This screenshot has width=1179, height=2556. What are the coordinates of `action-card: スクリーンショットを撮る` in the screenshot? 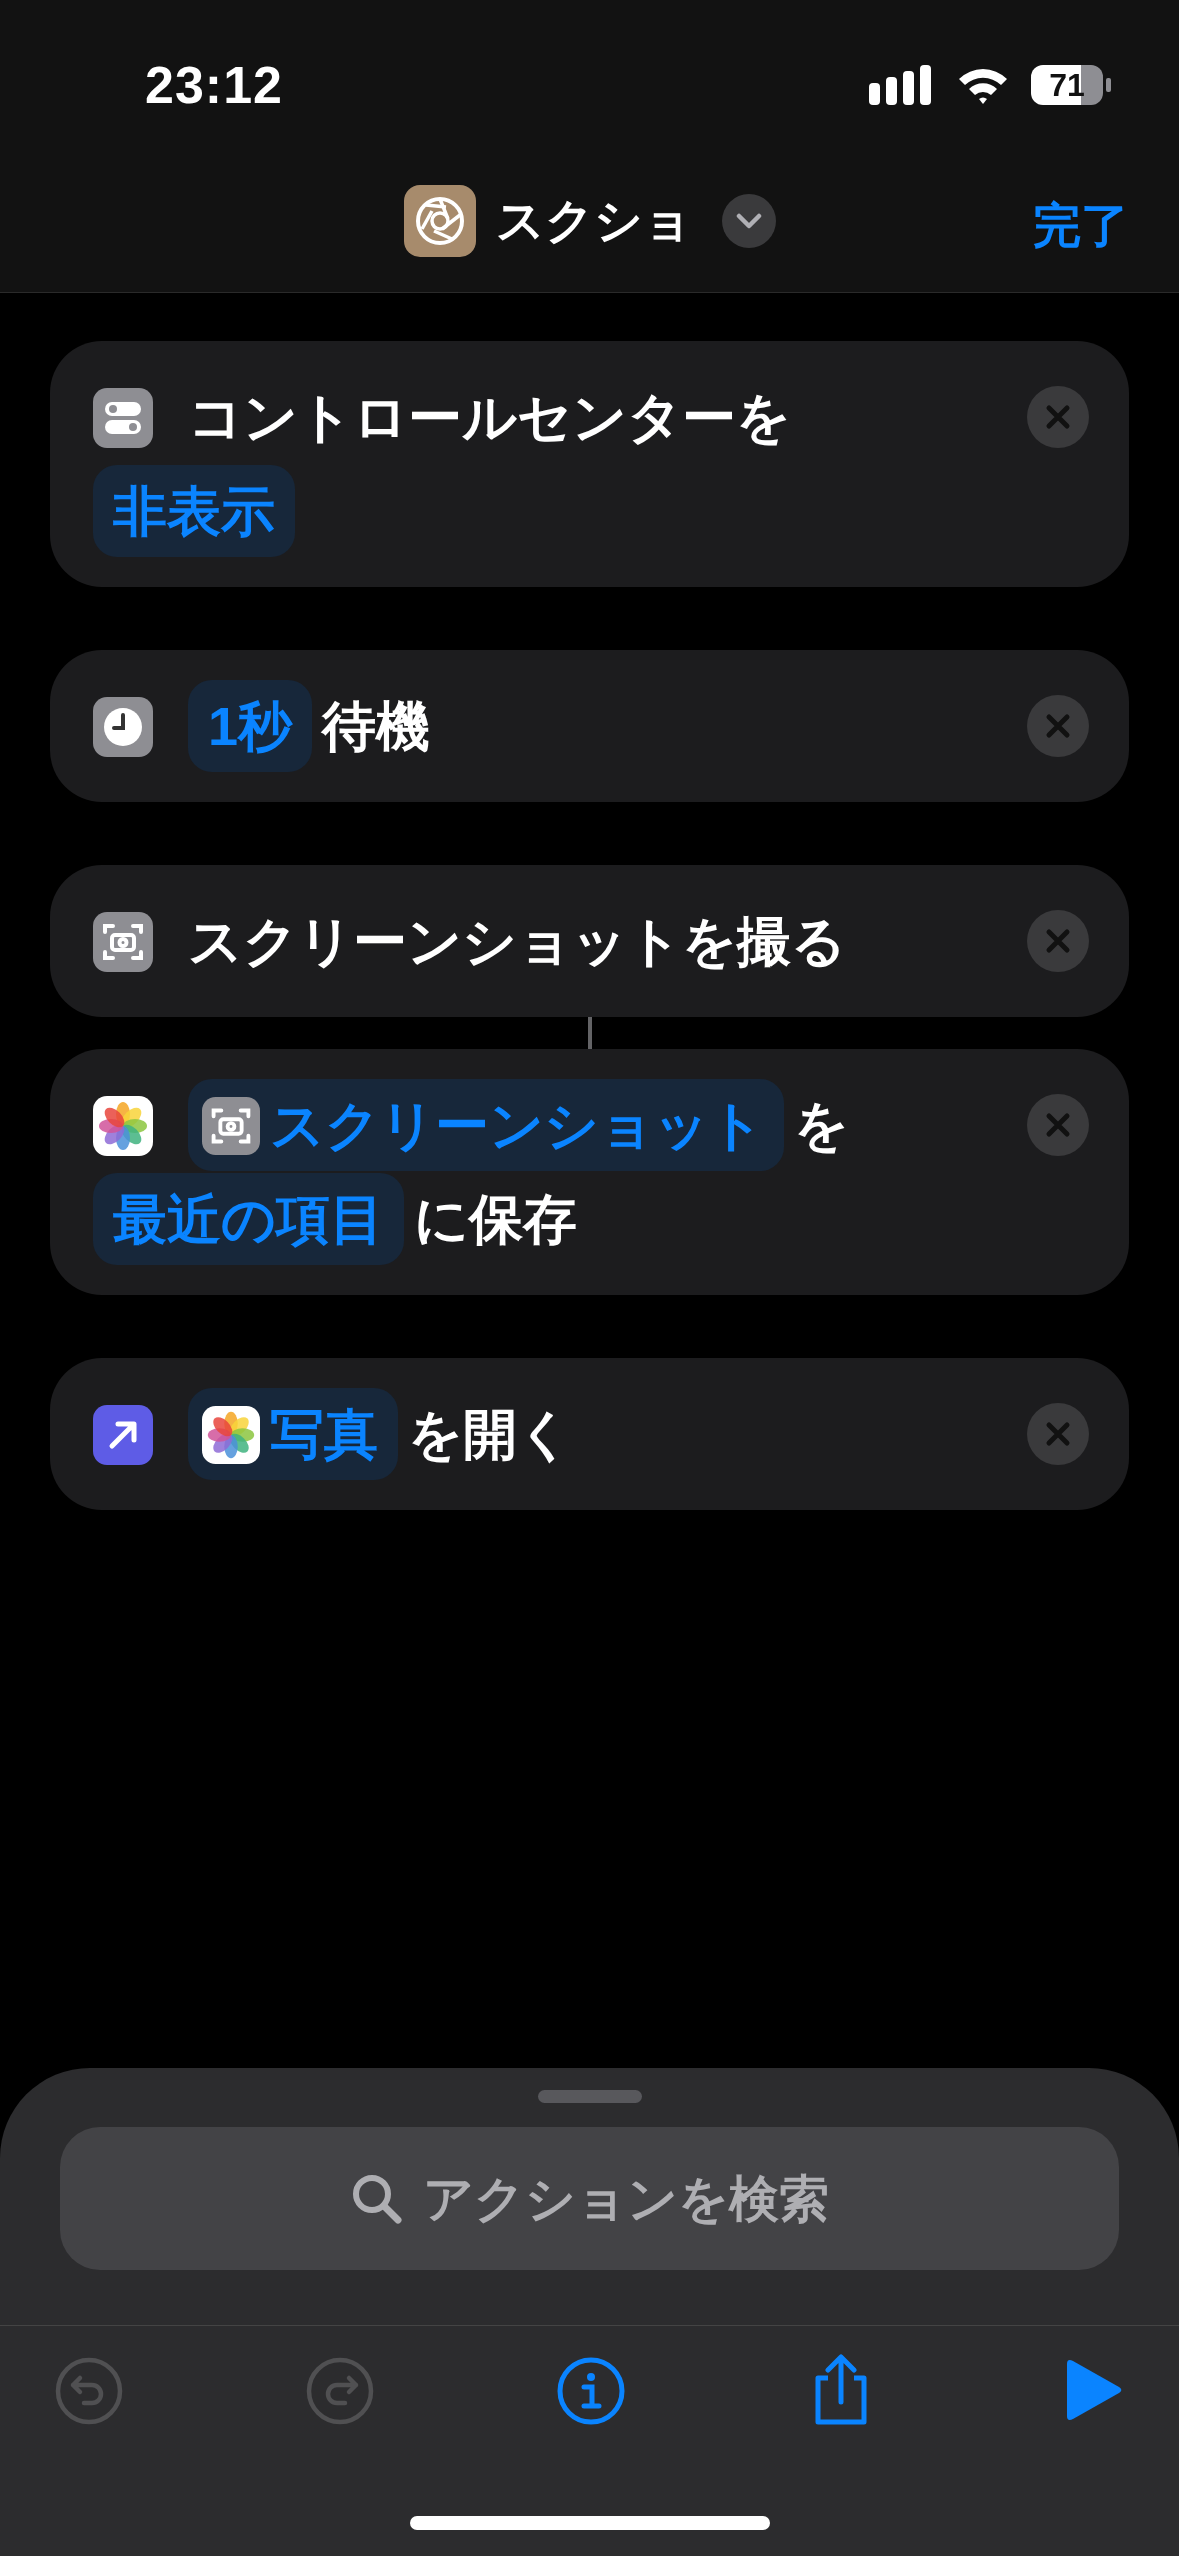 It's located at (589, 941).